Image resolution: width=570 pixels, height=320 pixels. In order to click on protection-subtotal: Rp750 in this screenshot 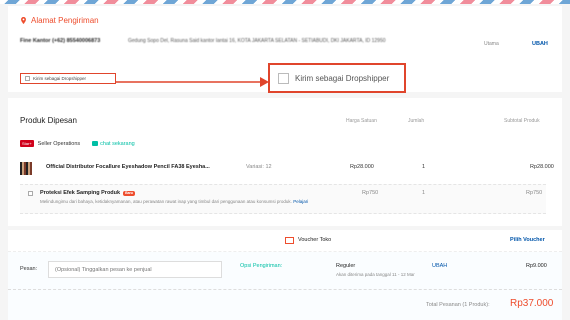, I will do `click(534, 193)`.